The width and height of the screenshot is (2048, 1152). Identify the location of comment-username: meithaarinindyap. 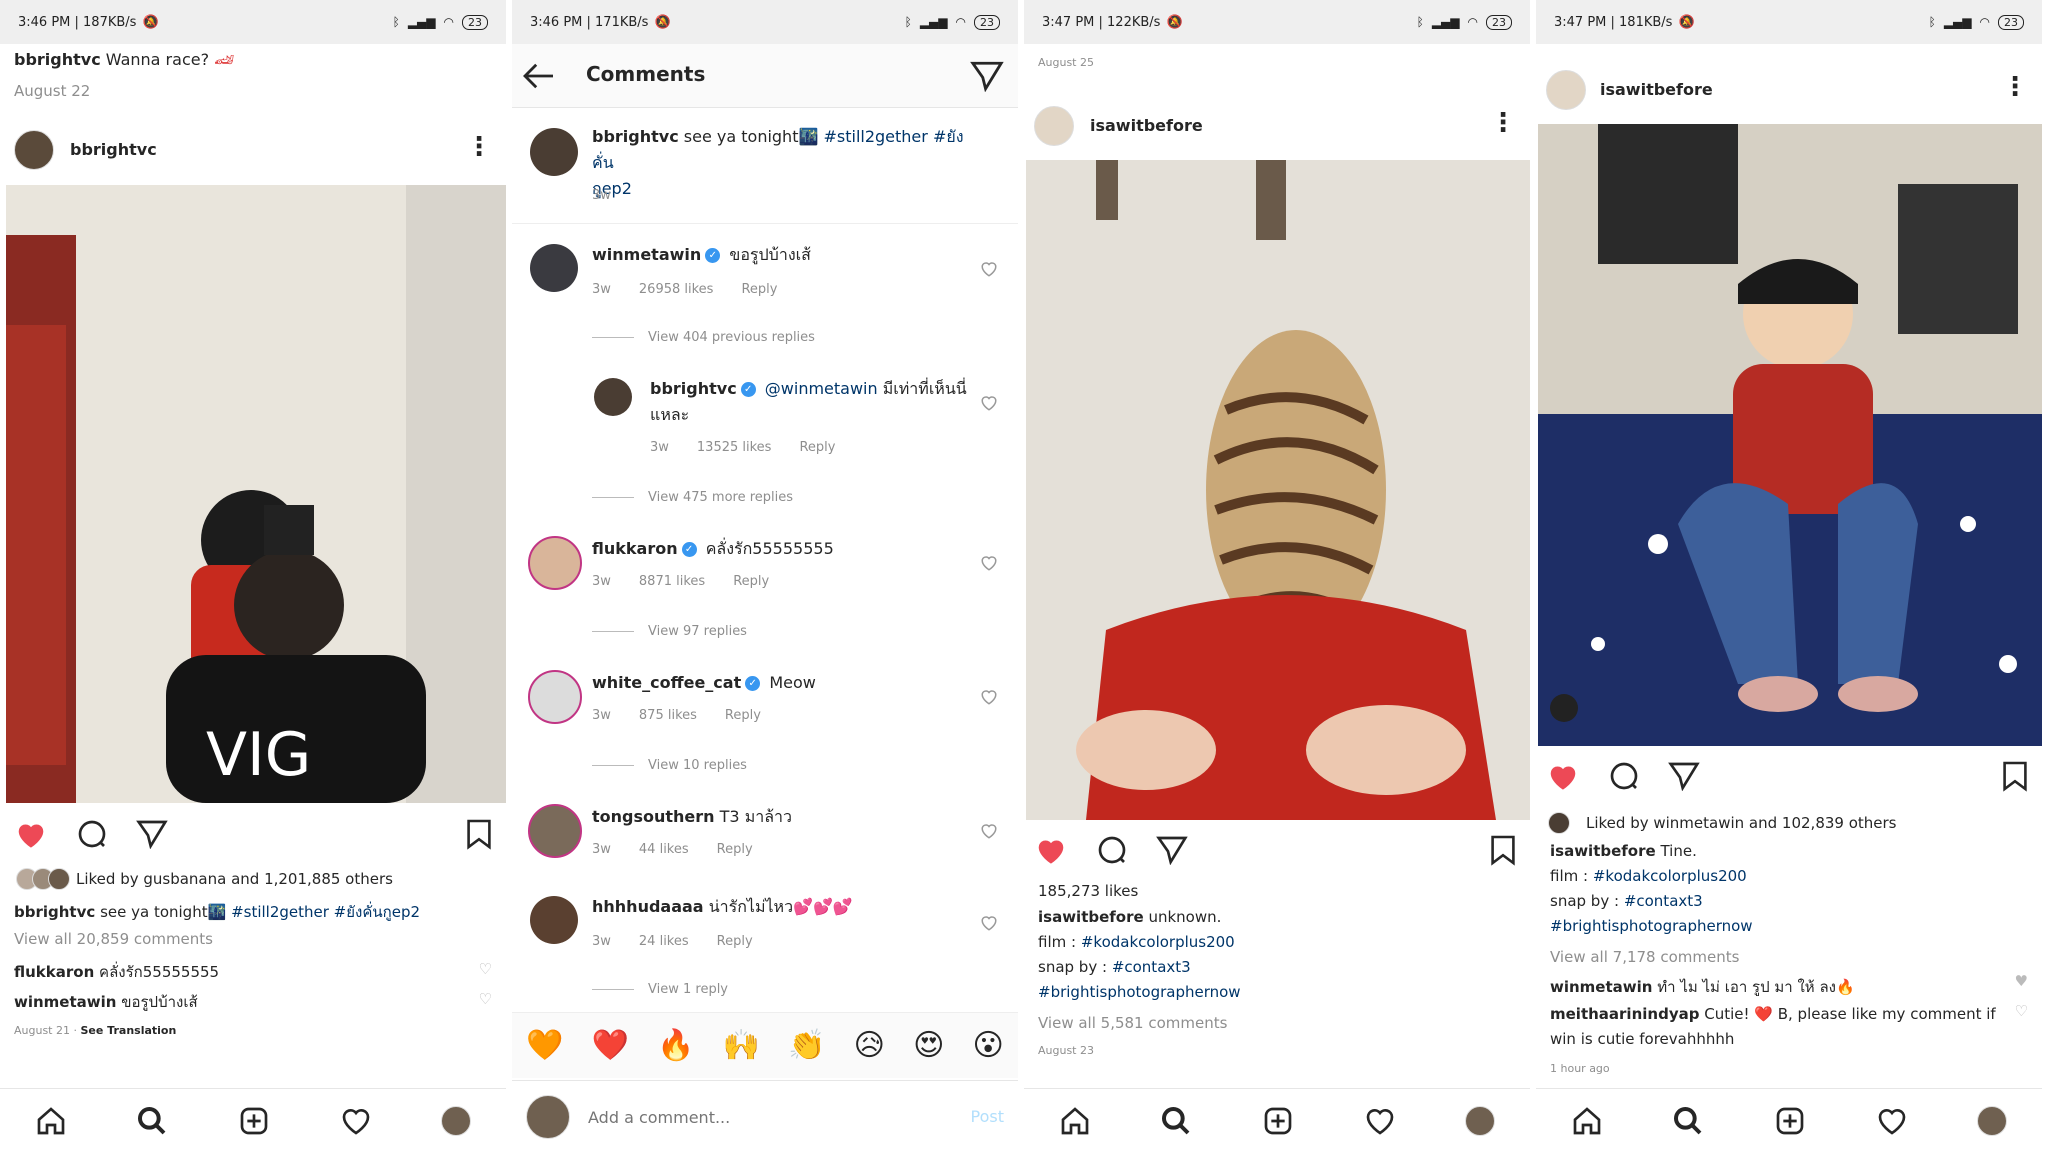
(1624, 1014).